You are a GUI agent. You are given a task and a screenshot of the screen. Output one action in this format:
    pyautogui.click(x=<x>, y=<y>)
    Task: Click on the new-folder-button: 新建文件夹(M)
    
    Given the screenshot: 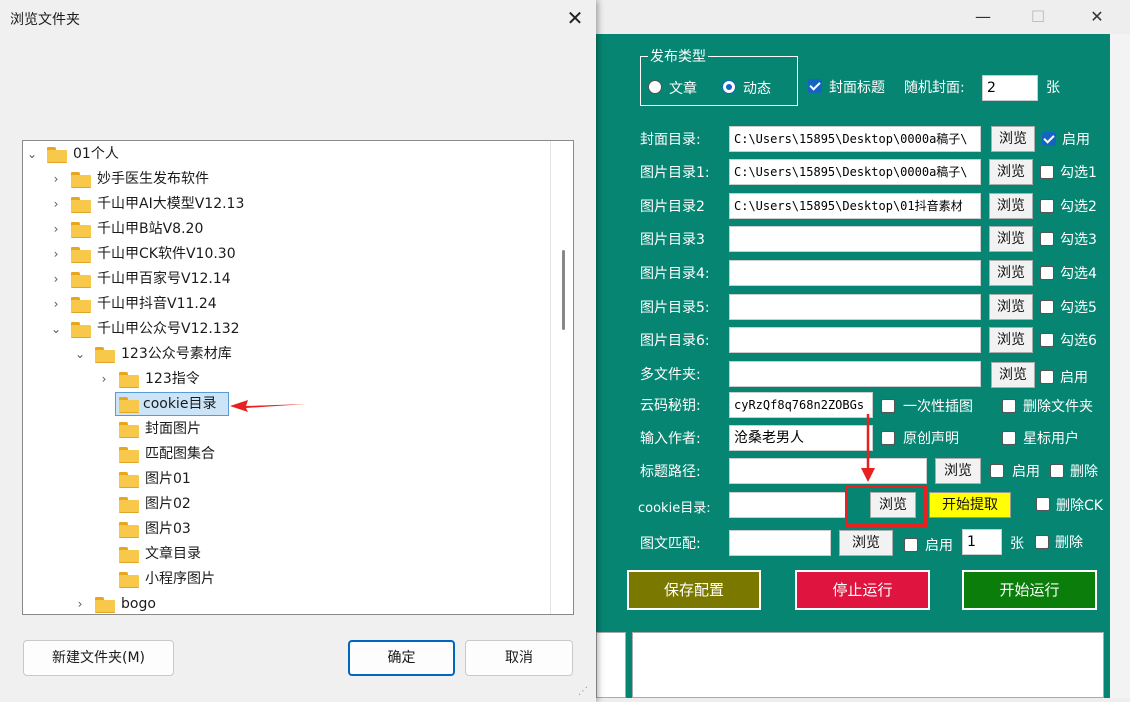 What is the action you would take?
    pyautogui.click(x=98, y=658)
    